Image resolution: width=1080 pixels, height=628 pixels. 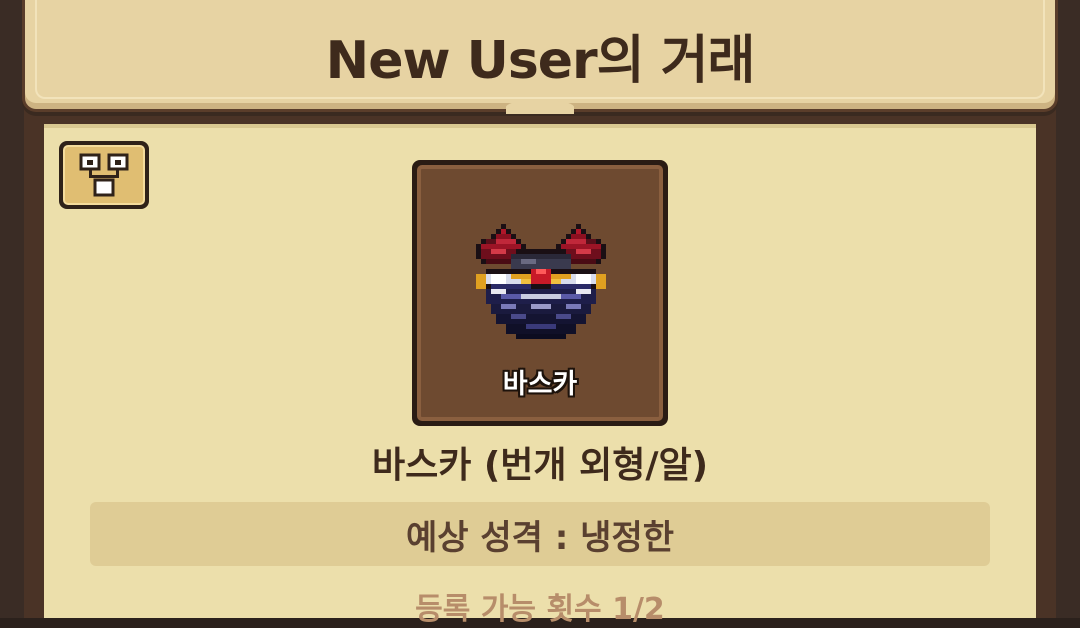 What do you see at coordinates (540, 465) in the screenshot?
I see `item-name: 바스카 (번개 외형/알)` at bounding box center [540, 465].